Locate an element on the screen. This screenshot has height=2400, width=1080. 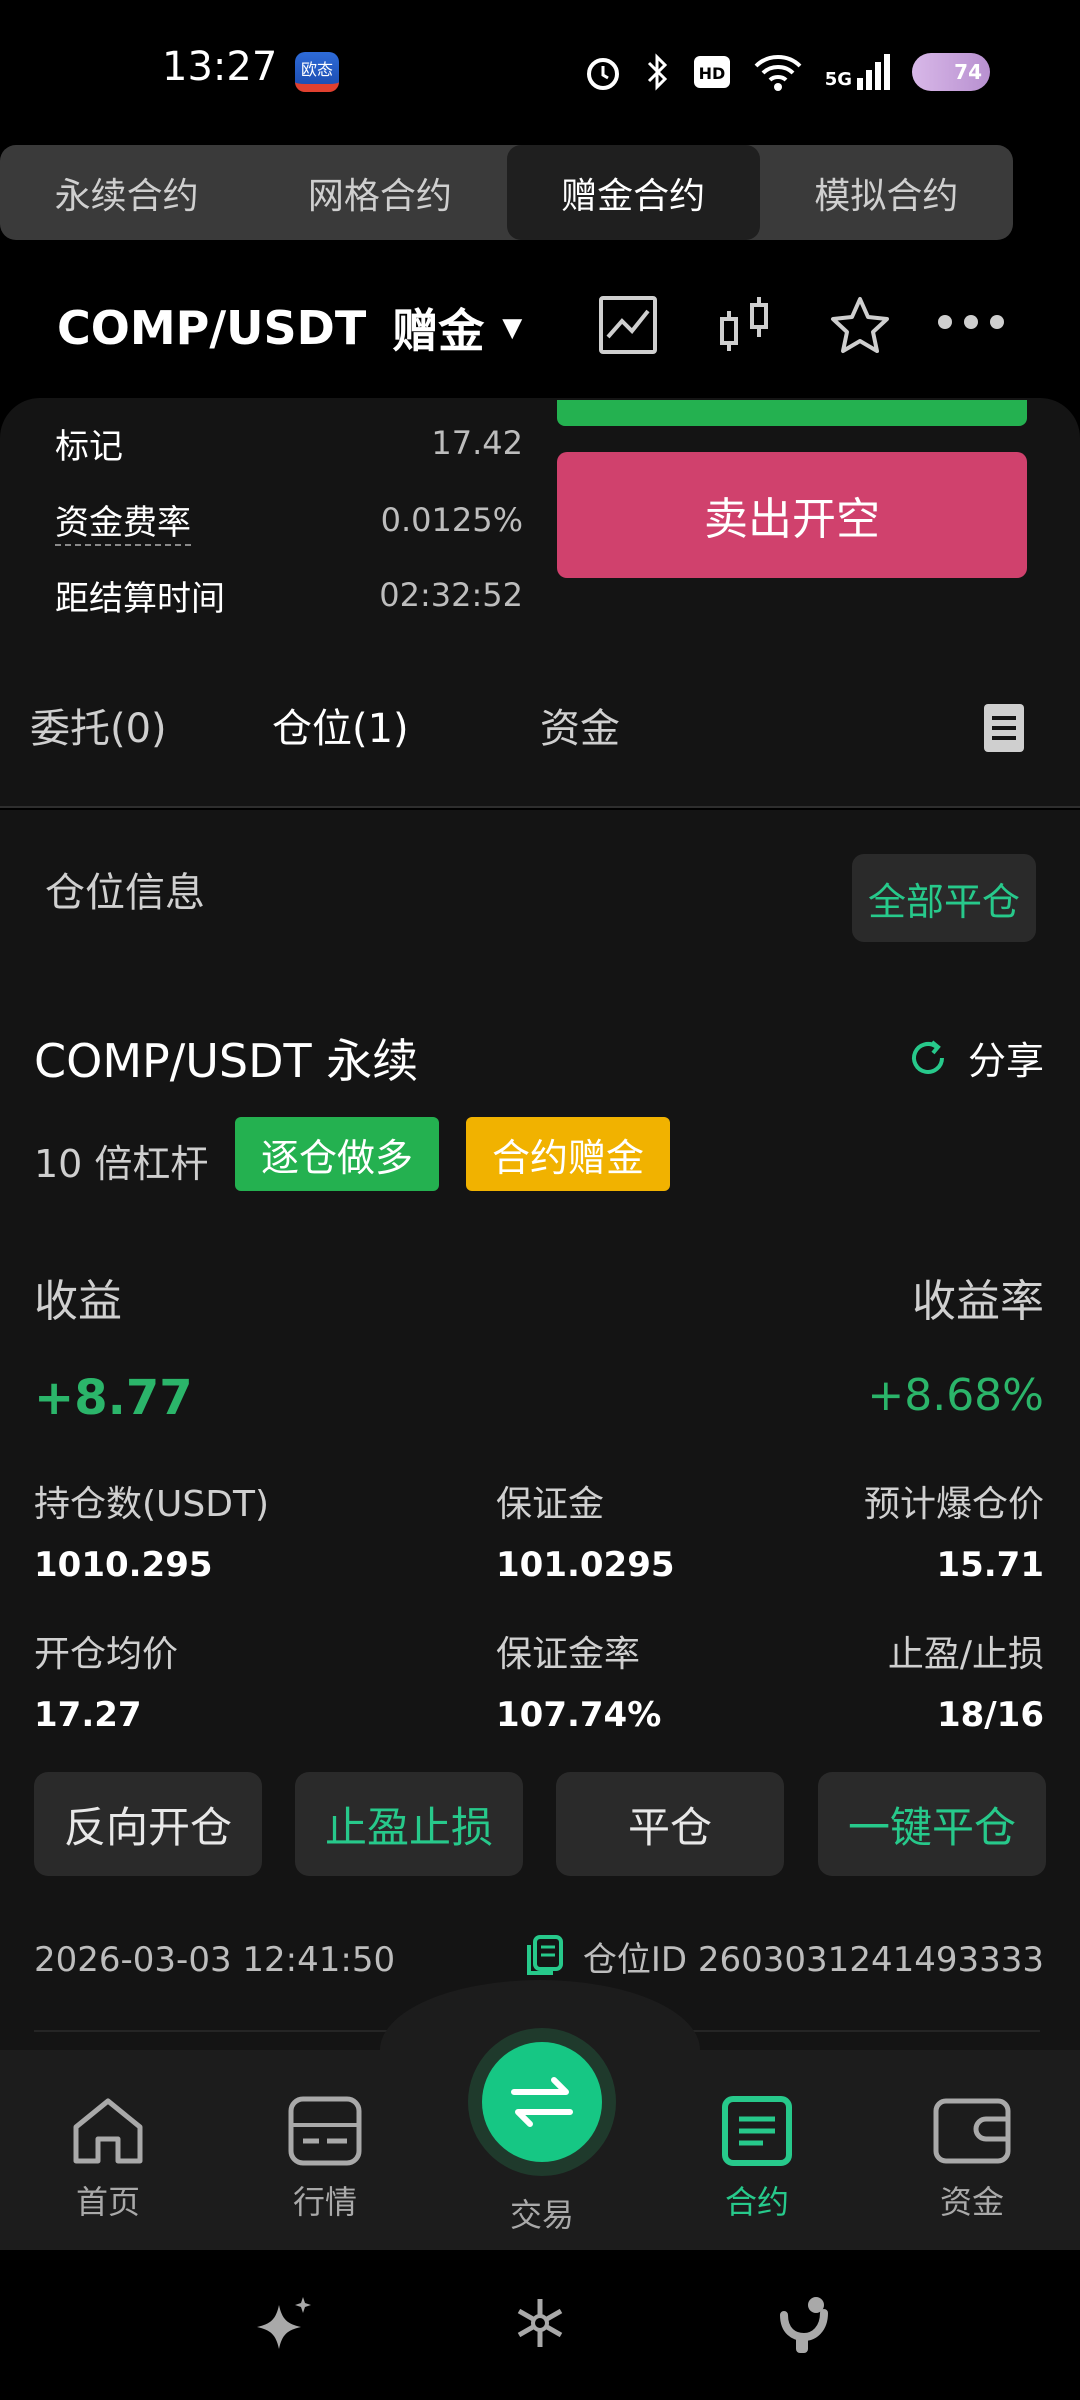
gesture-icon is located at coordinates (804, 2326).